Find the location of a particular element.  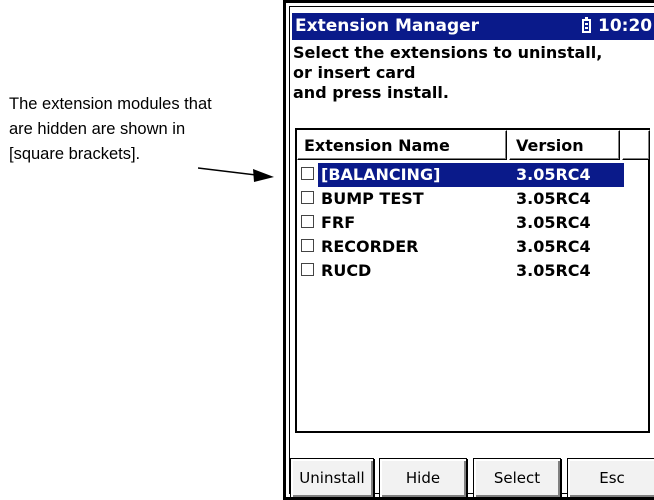

instruction-line: and press install. is located at coordinates (371, 92).